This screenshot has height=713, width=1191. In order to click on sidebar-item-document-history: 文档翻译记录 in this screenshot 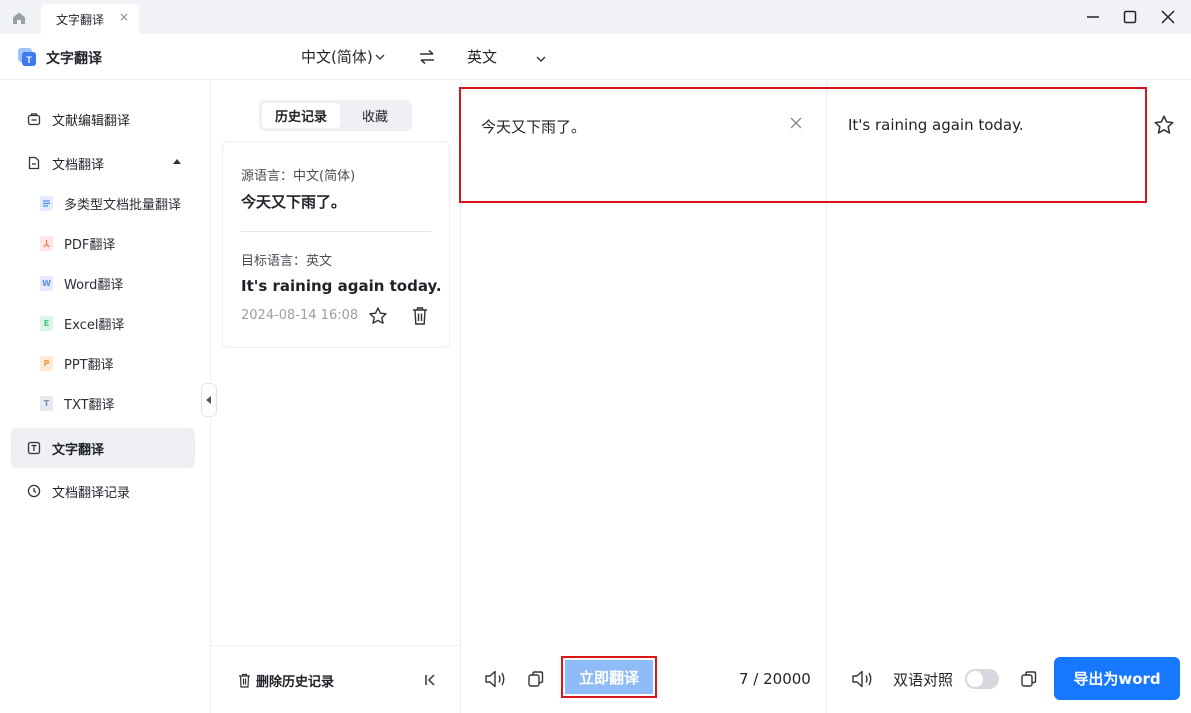, I will do `click(103, 491)`.